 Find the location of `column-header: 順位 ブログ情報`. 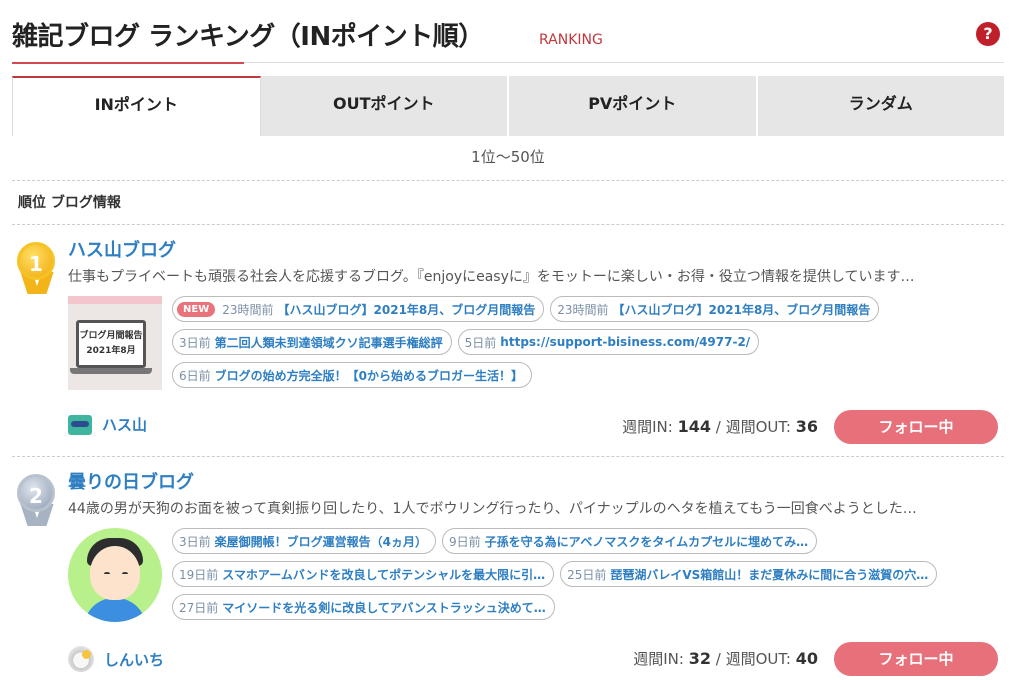

column-header: 順位 ブログ情報 is located at coordinates (69, 203).